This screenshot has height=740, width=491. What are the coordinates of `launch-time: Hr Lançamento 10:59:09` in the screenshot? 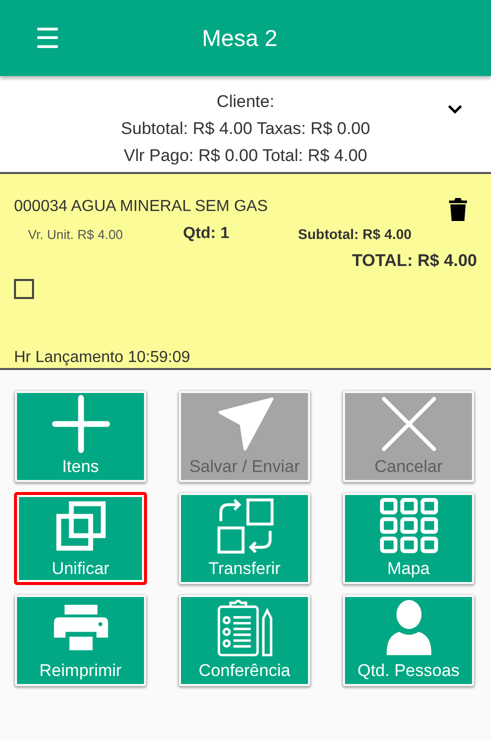 It's located at (103, 358).